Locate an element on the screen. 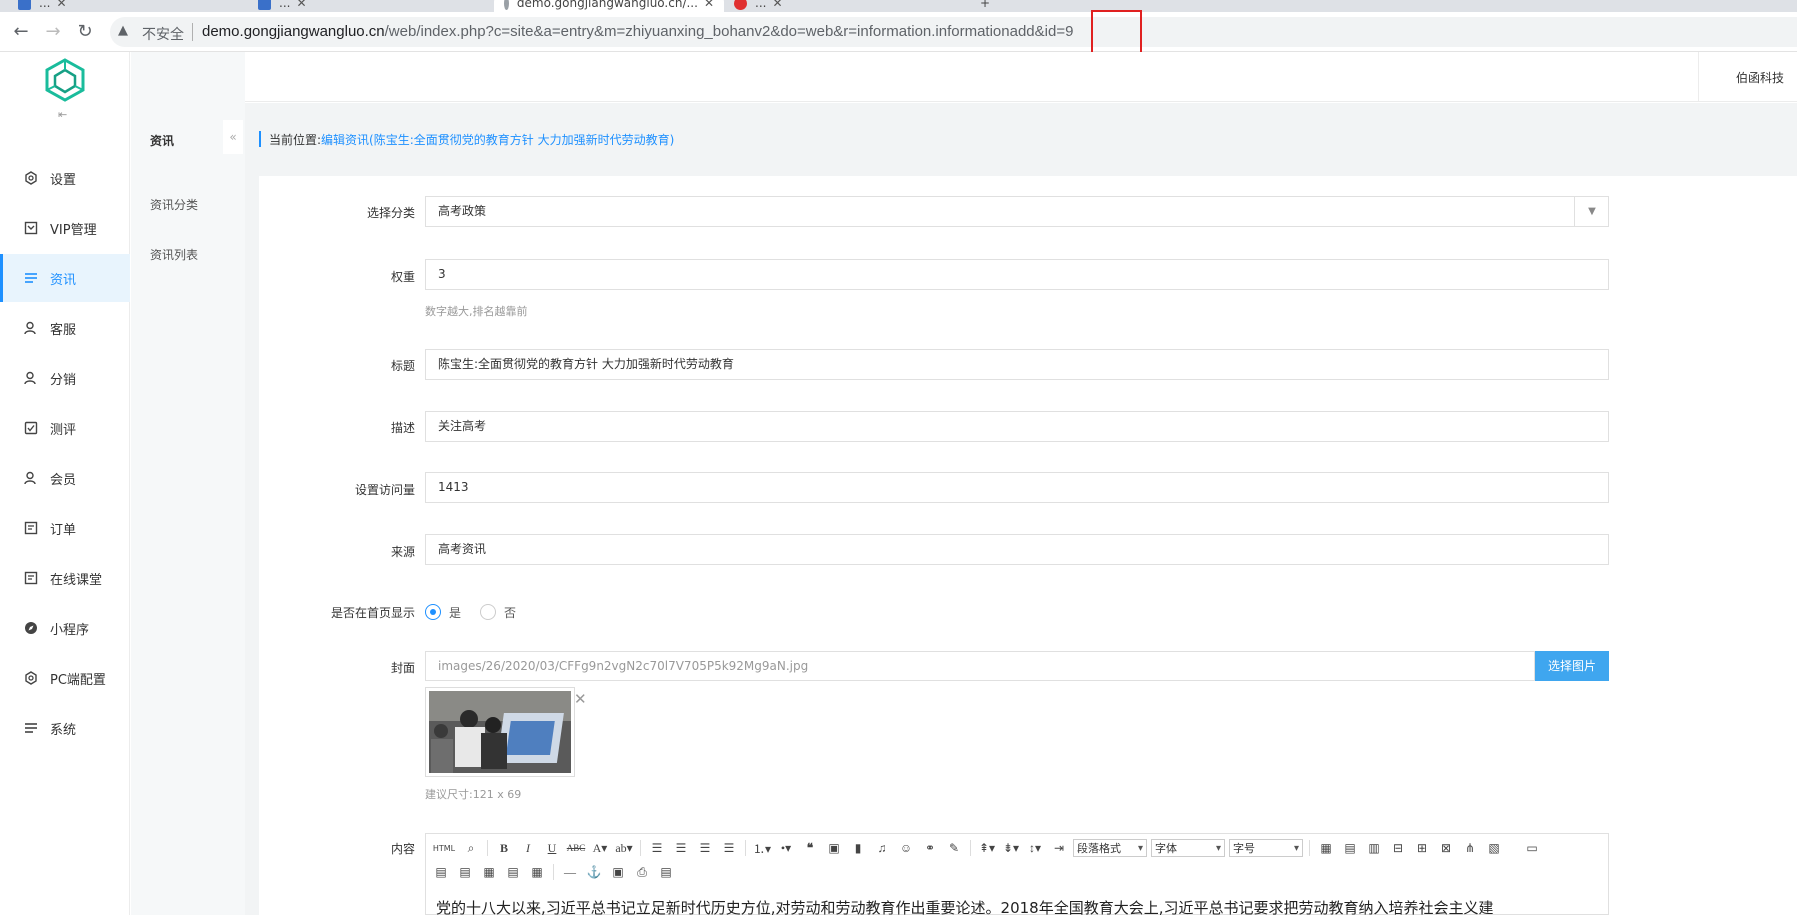 This screenshot has width=1797, height=918. sidebar-item-pc-config: PC端配置 is located at coordinates (65, 678).